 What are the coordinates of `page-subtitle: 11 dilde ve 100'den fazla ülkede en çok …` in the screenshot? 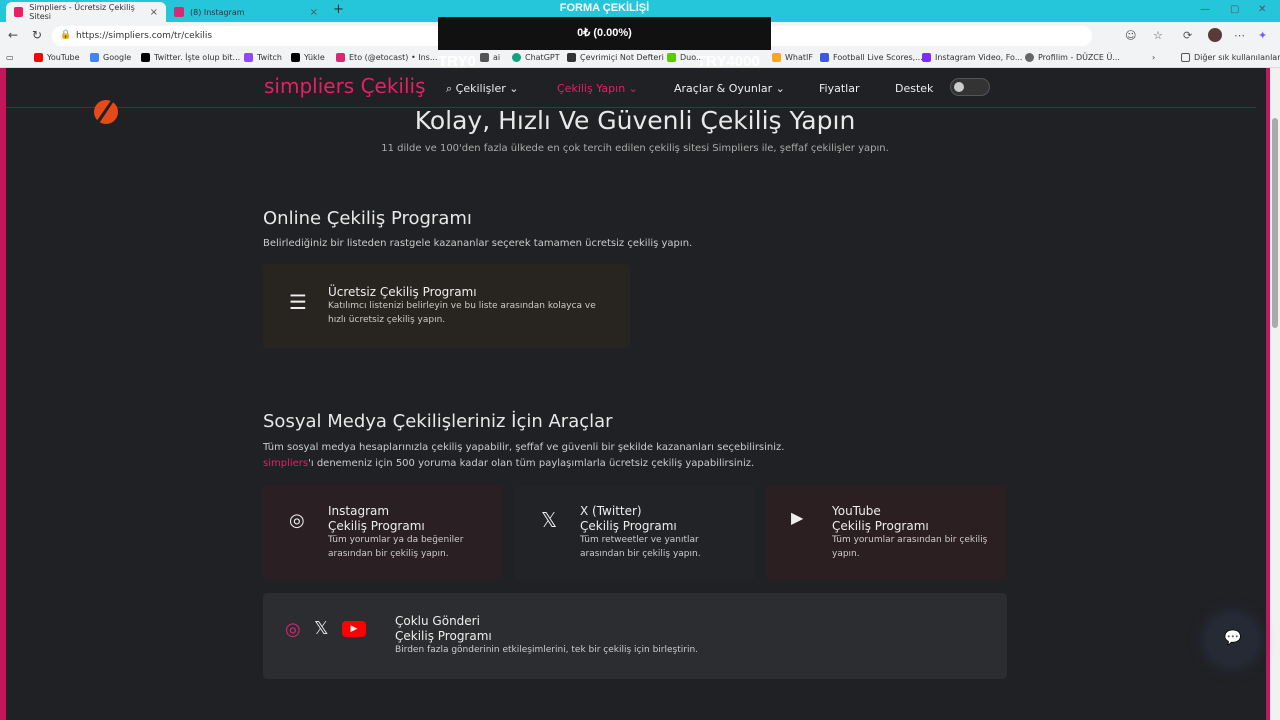 It's located at (635, 148).